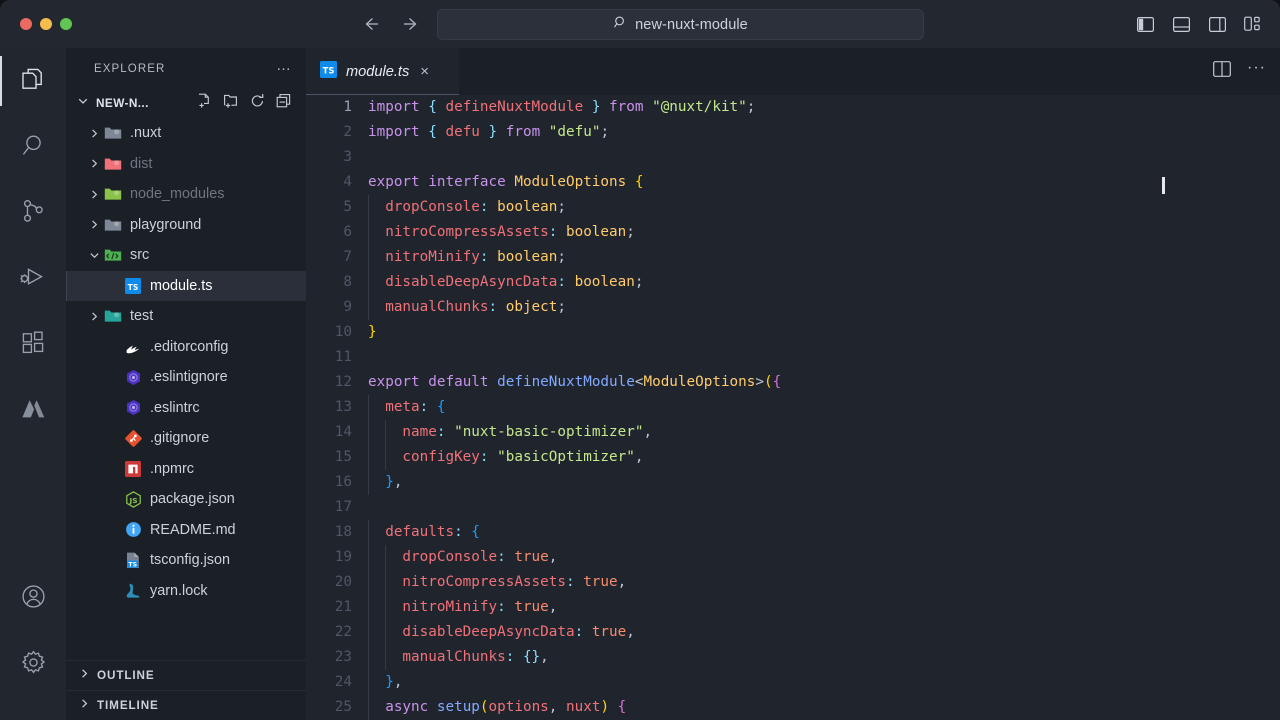 Image resolution: width=1280 pixels, height=720 pixels. I want to click on tab-module-ts: TS module.ts ×, so click(382, 71).